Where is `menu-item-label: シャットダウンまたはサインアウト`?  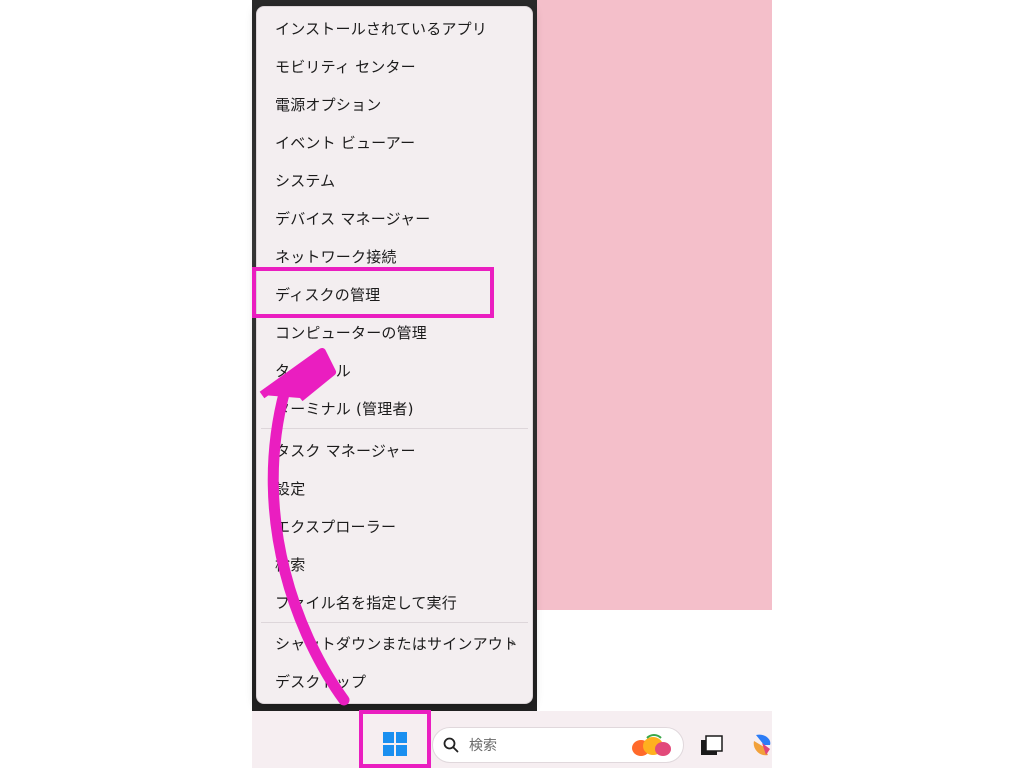
menu-item-label: シャットダウンまたはサインアウト is located at coordinates (397, 643).